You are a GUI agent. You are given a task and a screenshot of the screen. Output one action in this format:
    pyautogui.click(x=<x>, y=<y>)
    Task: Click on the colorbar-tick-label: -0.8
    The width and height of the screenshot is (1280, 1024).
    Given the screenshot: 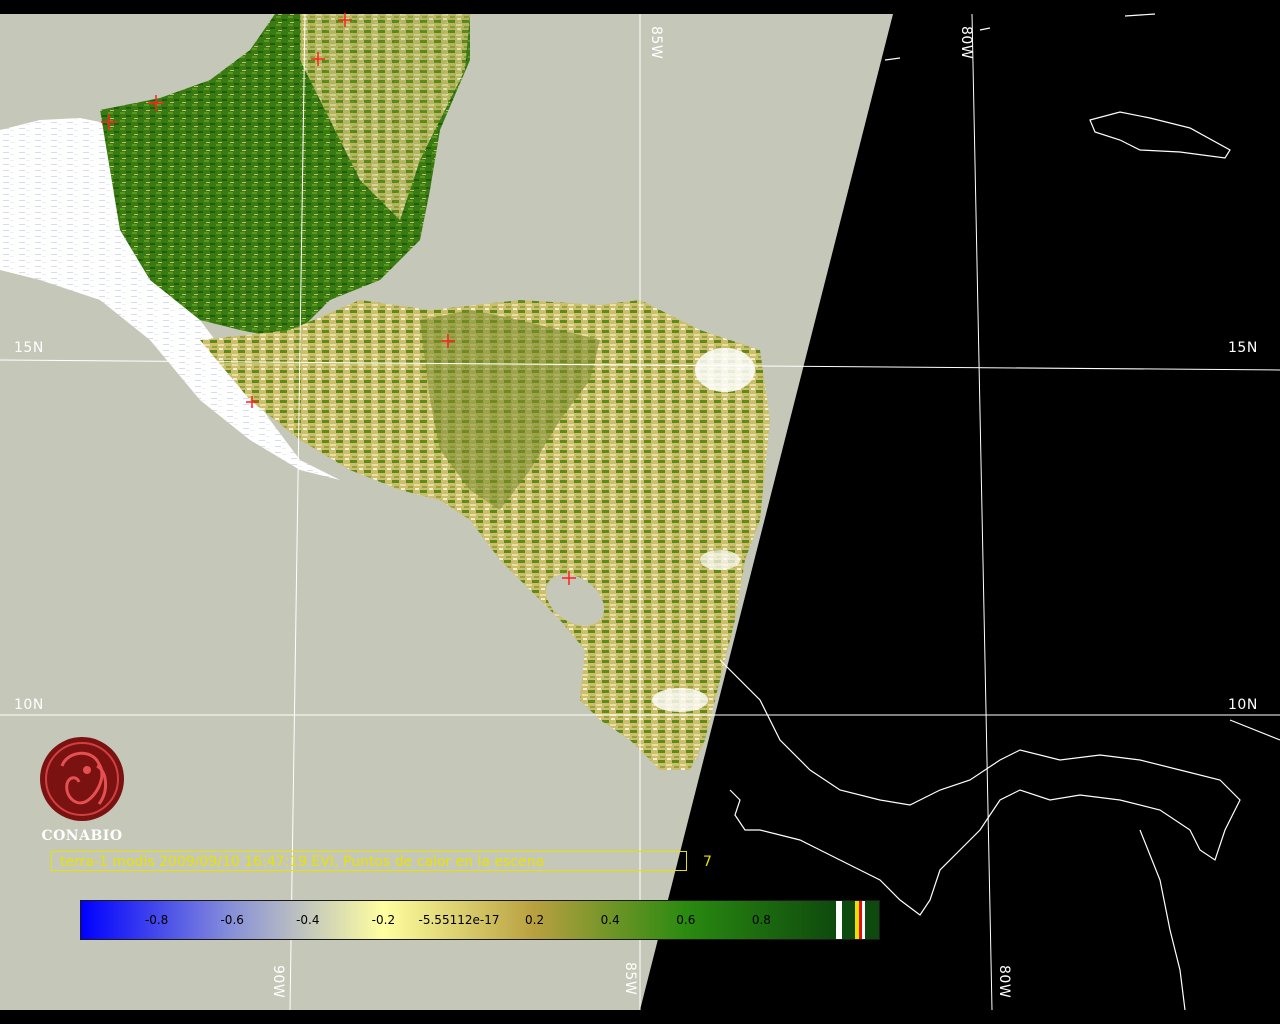 What is the action you would take?
    pyautogui.click(x=156, y=920)
    